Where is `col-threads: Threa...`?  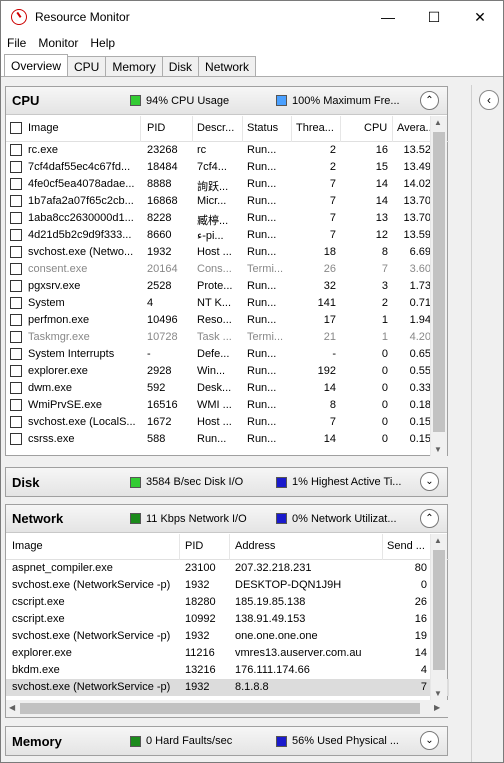 col-threads: Threa... is located at coordinates (315, 128).